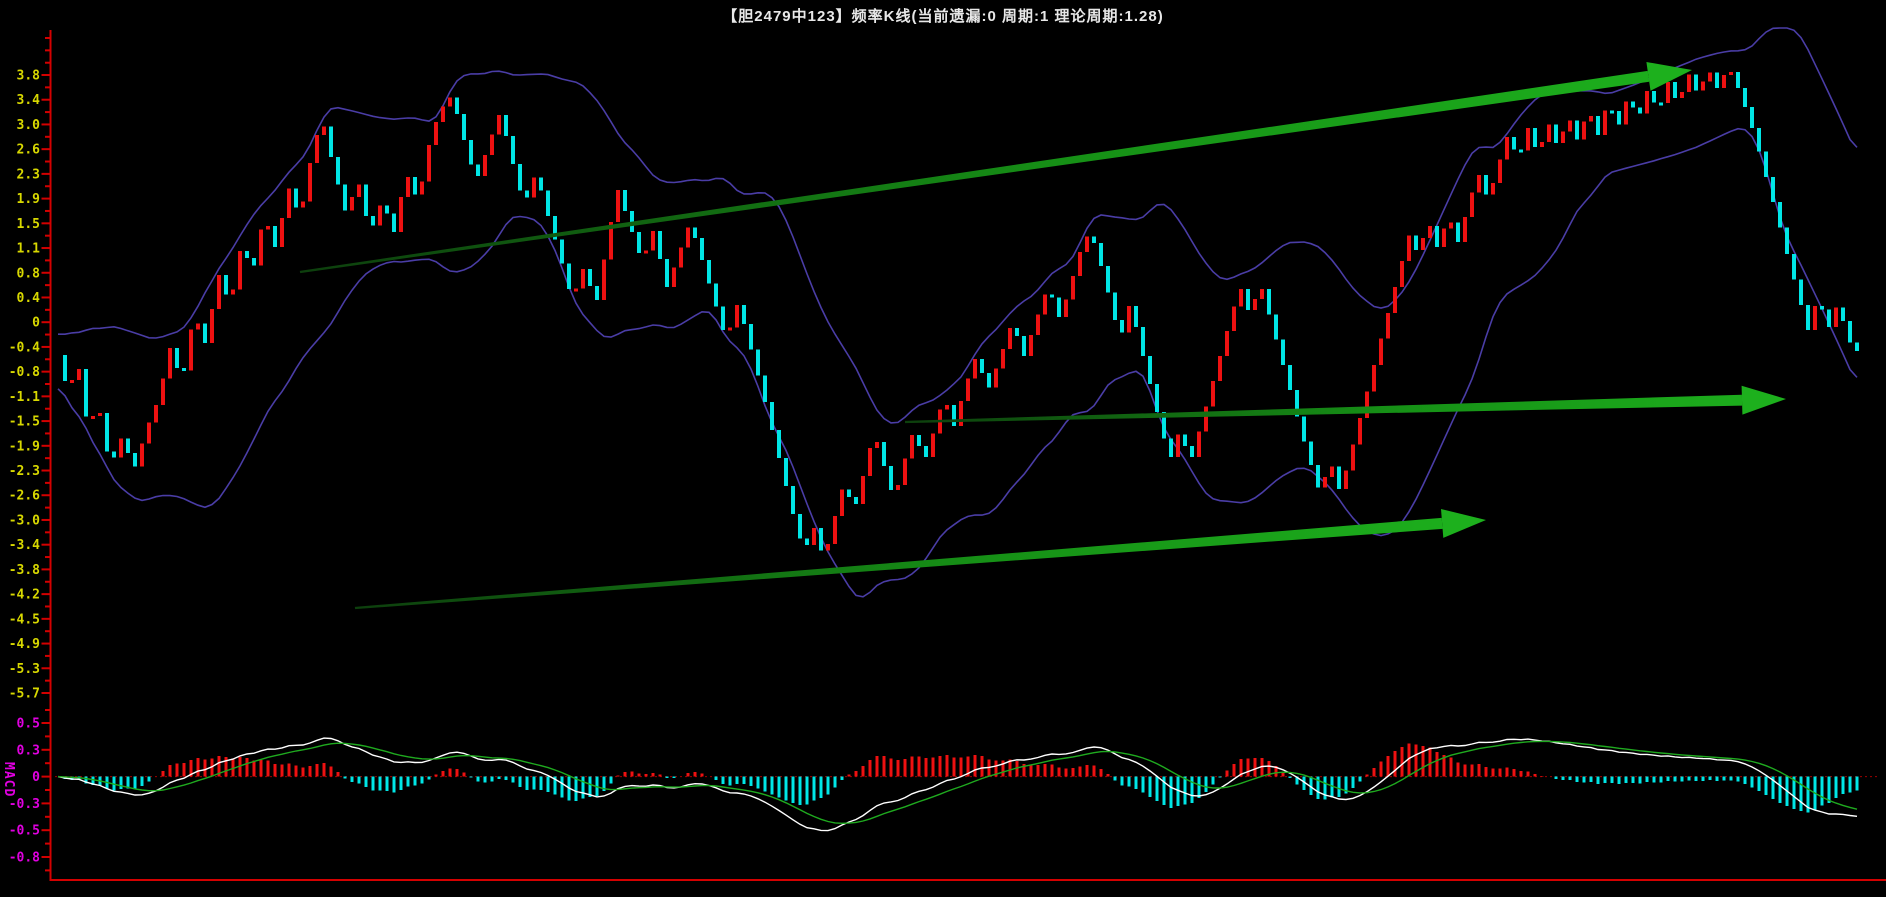 The width and height of the screenshot is (1886, 897). Describe the element at coordinates (36, 323) in the screenshot. I see `price-axis-label: 0` at that location.